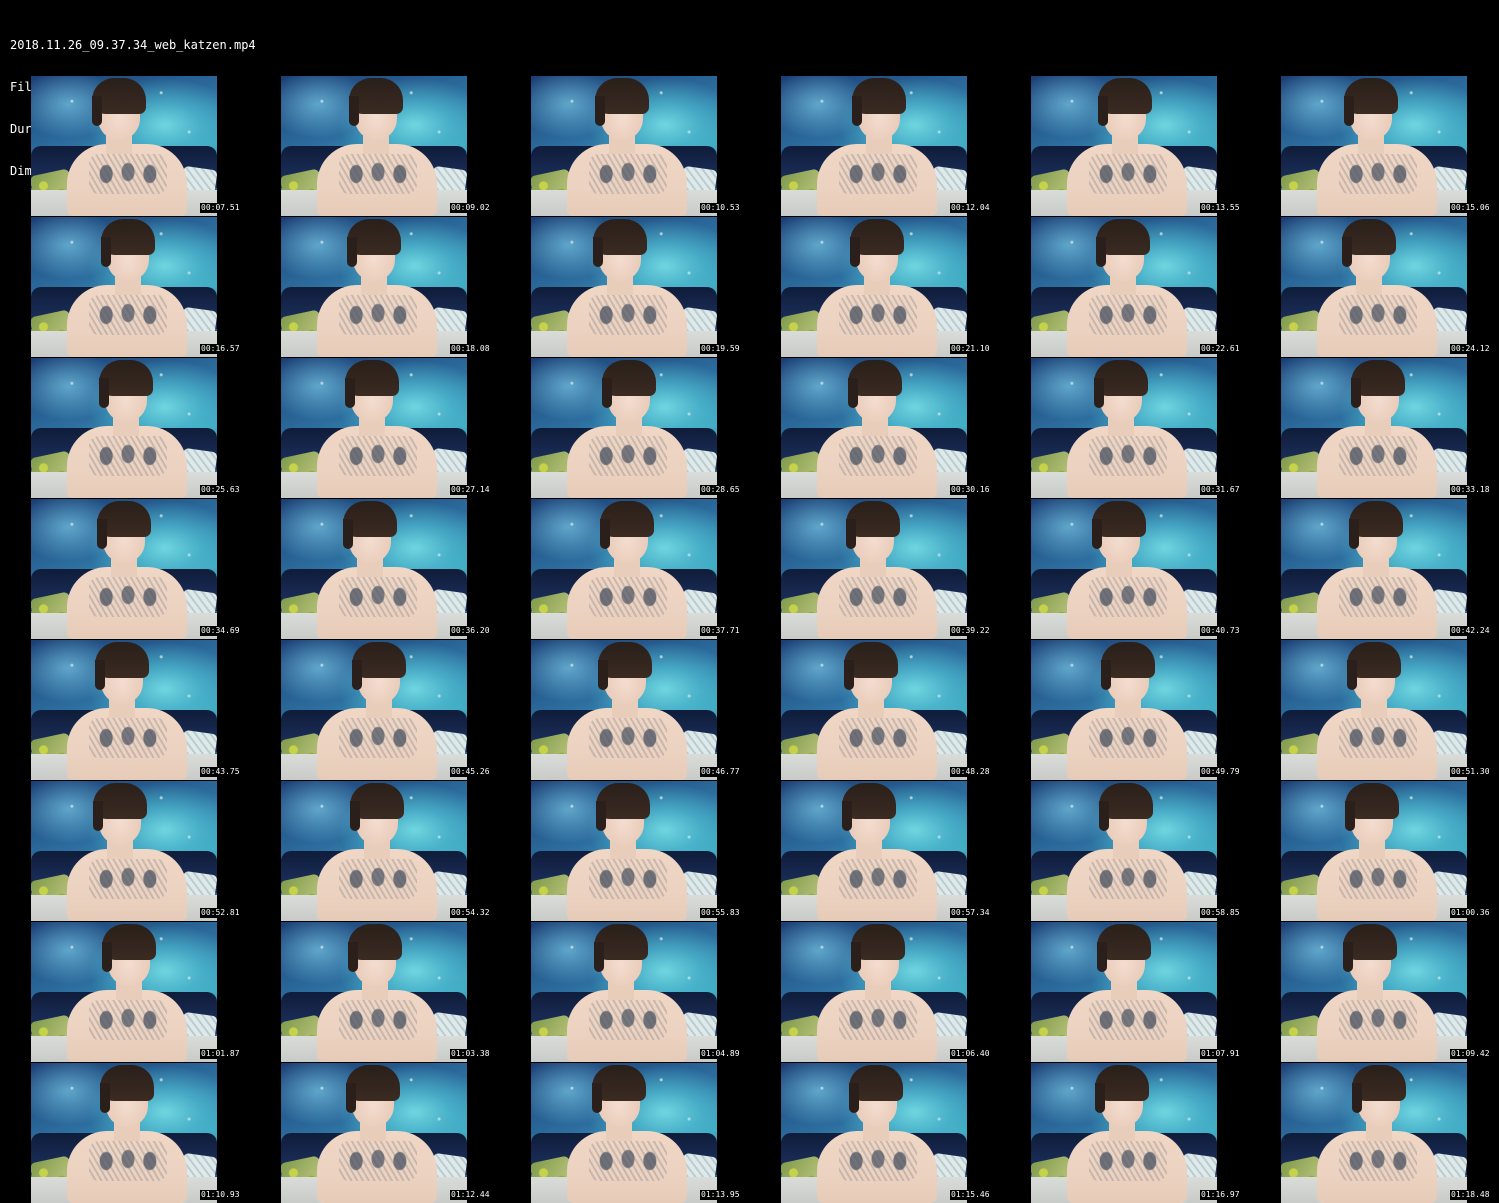  I want to click on timestamp-label: 00:52.81, so click(220, 913).